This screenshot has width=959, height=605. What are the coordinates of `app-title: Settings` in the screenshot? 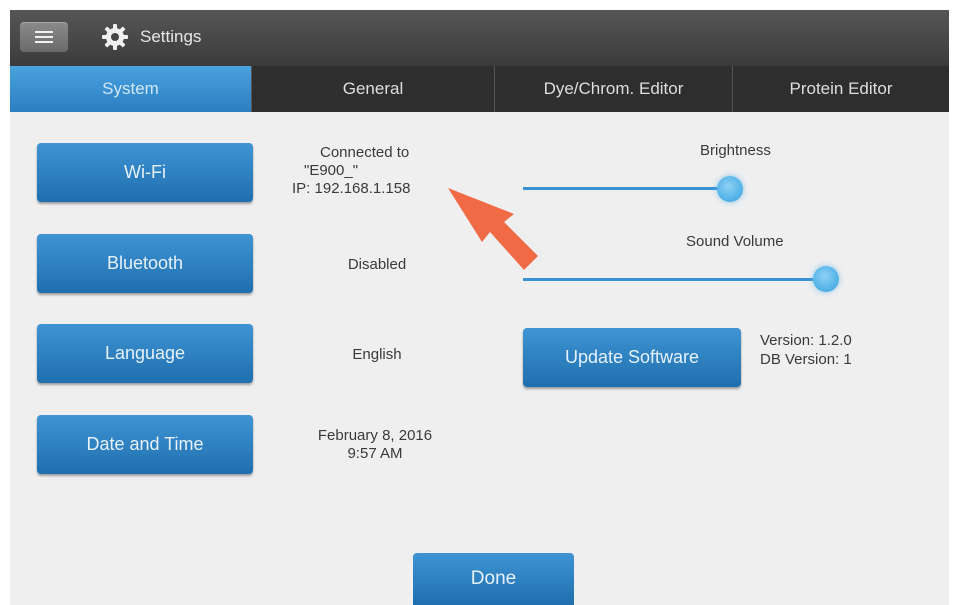 It's located at (171, 36).